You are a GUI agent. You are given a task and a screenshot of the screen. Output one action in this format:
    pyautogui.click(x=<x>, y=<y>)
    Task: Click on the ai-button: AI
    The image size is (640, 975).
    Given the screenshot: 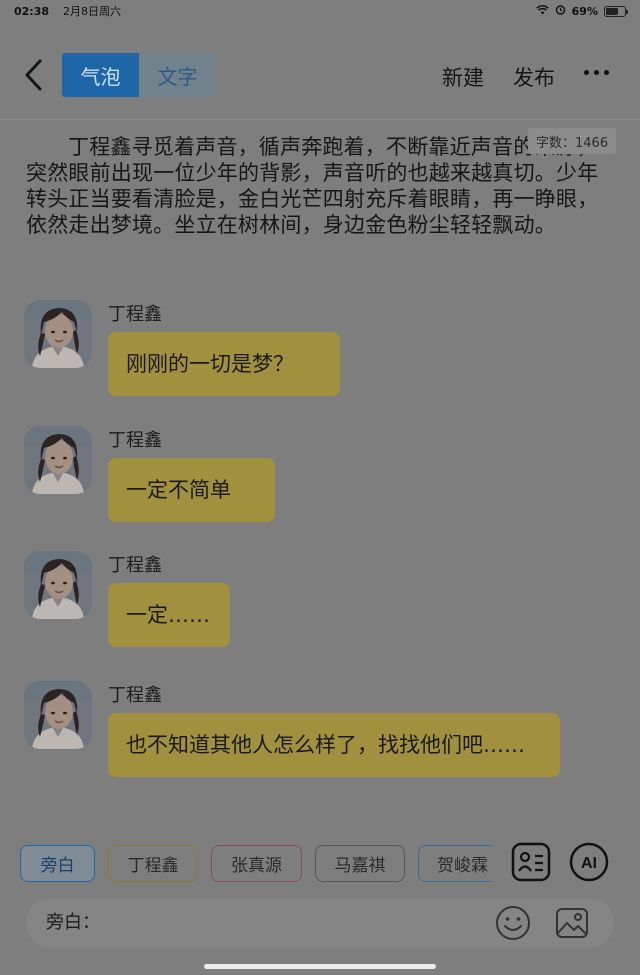 What is the action you would take?
    pyautogui.click(x=589, y=862)
    